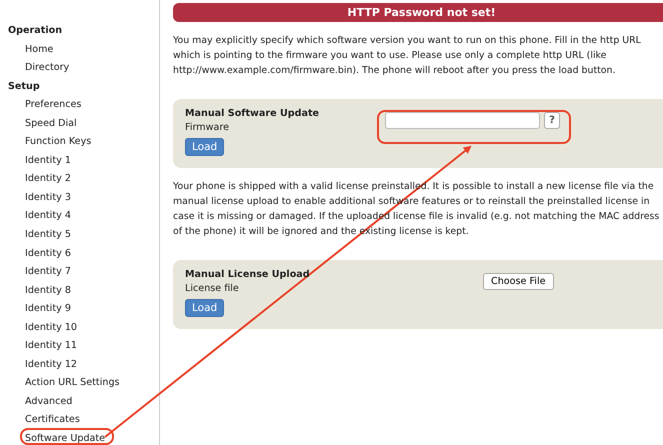  What do you see at coordinates (418, 12) in the screenshot?
I see `warning-banner: HTTP Password not set!` at bounding box center [418, 12].